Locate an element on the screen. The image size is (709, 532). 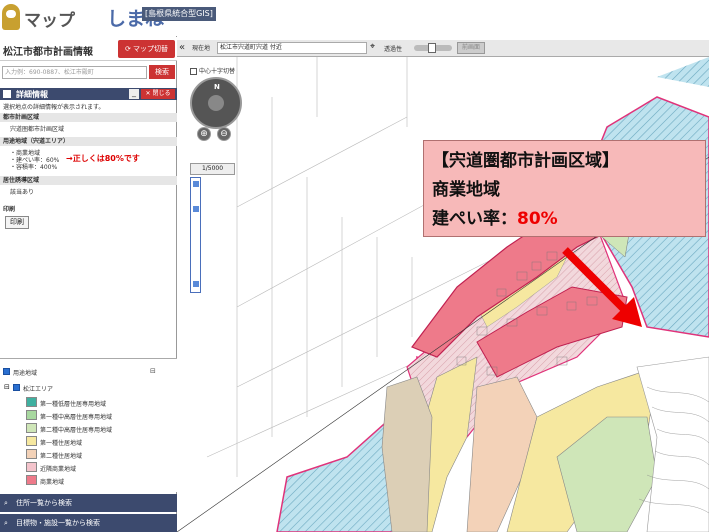
zoom-slider is located at coordinates (195, 235).